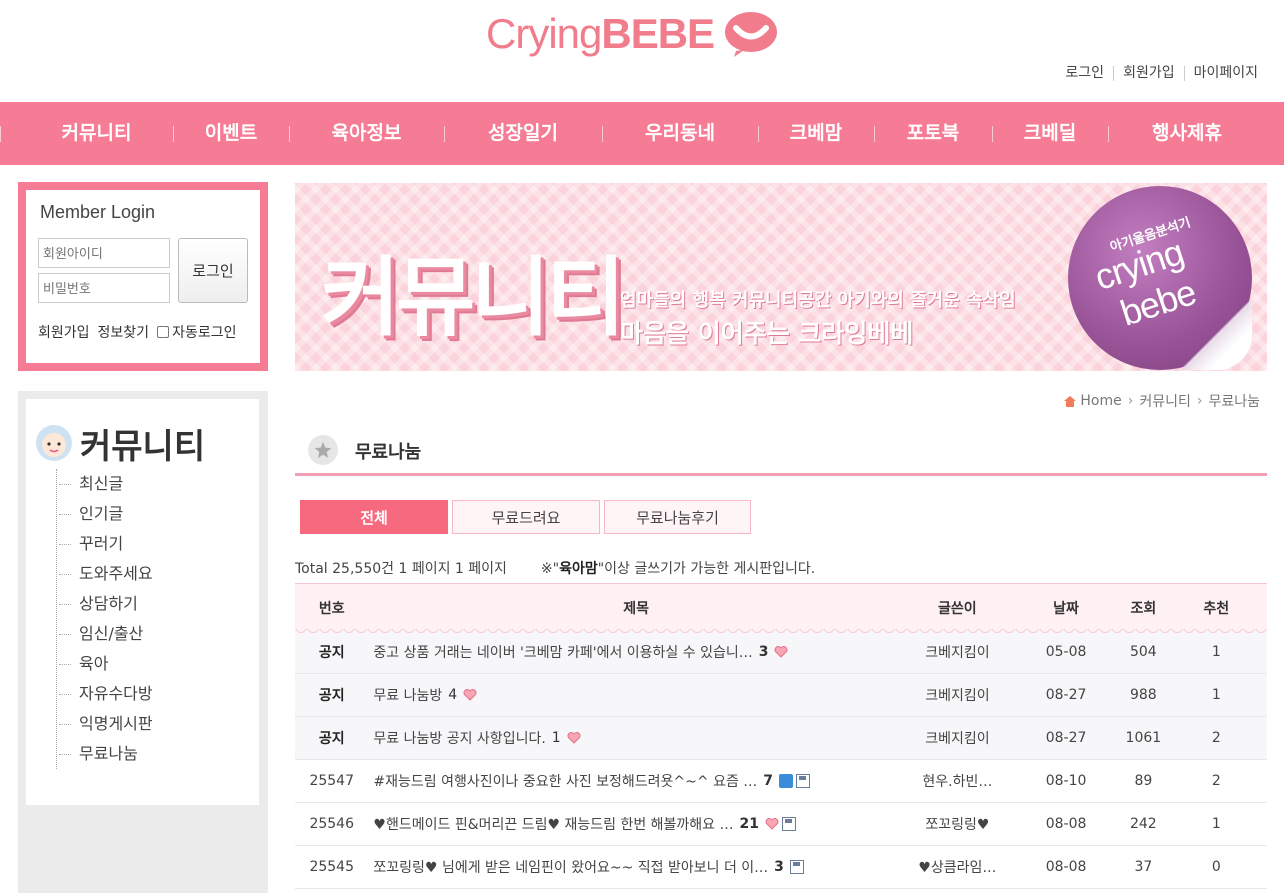 Image resolution: width=1284 pixels, height=893 pixels. I want to click on side-item-popular: 인기글, so click(105, 514).